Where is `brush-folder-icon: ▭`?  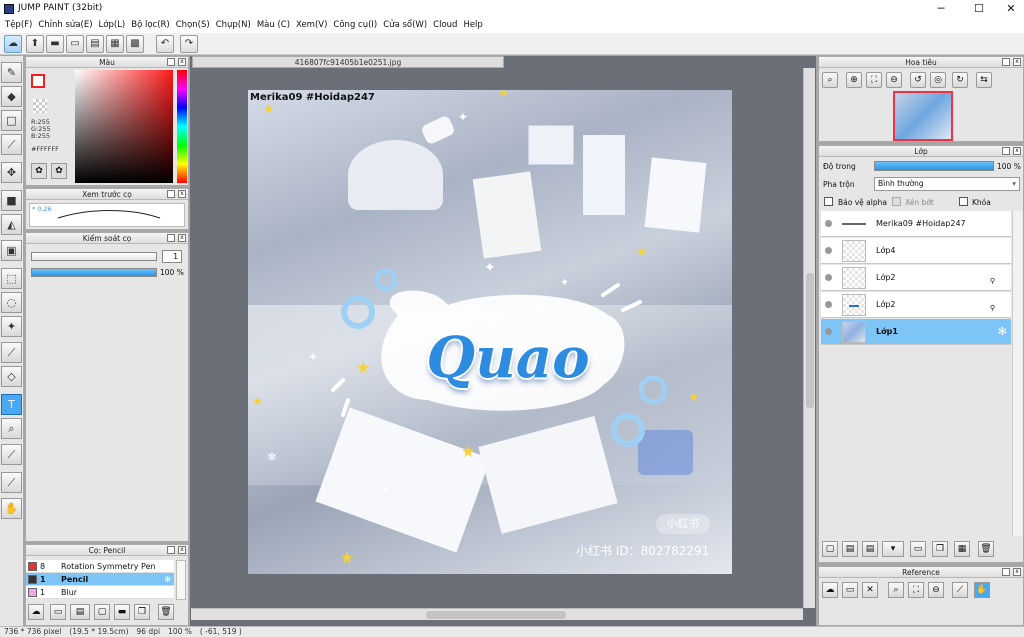
brush-folder-icon: ▭ is located at coordinates (58, 612).